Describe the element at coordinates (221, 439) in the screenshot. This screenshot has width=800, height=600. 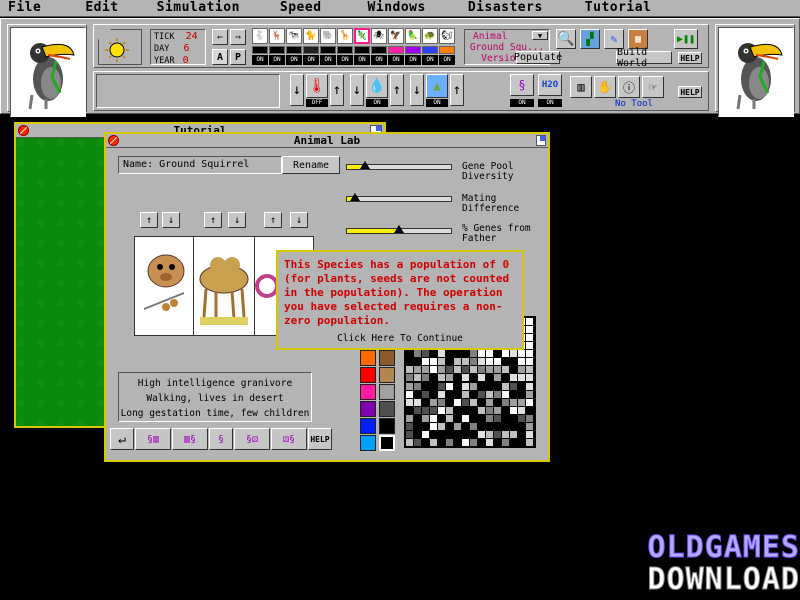
I see `dna-button: §` at that location.